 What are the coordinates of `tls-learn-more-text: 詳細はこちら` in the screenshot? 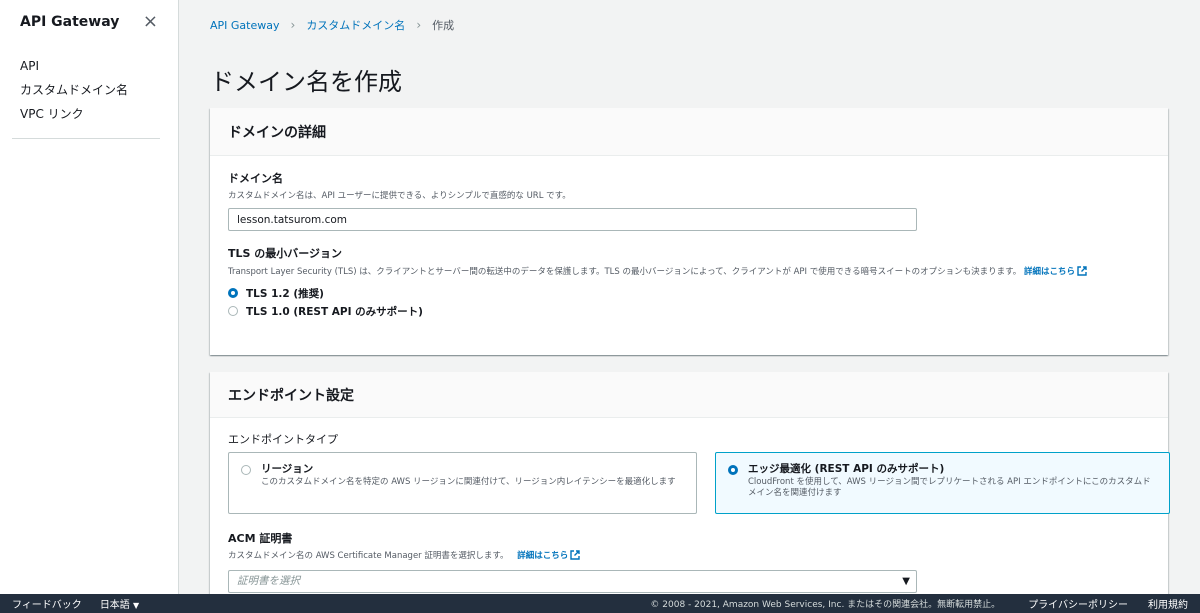 It's located at (1049, 272).